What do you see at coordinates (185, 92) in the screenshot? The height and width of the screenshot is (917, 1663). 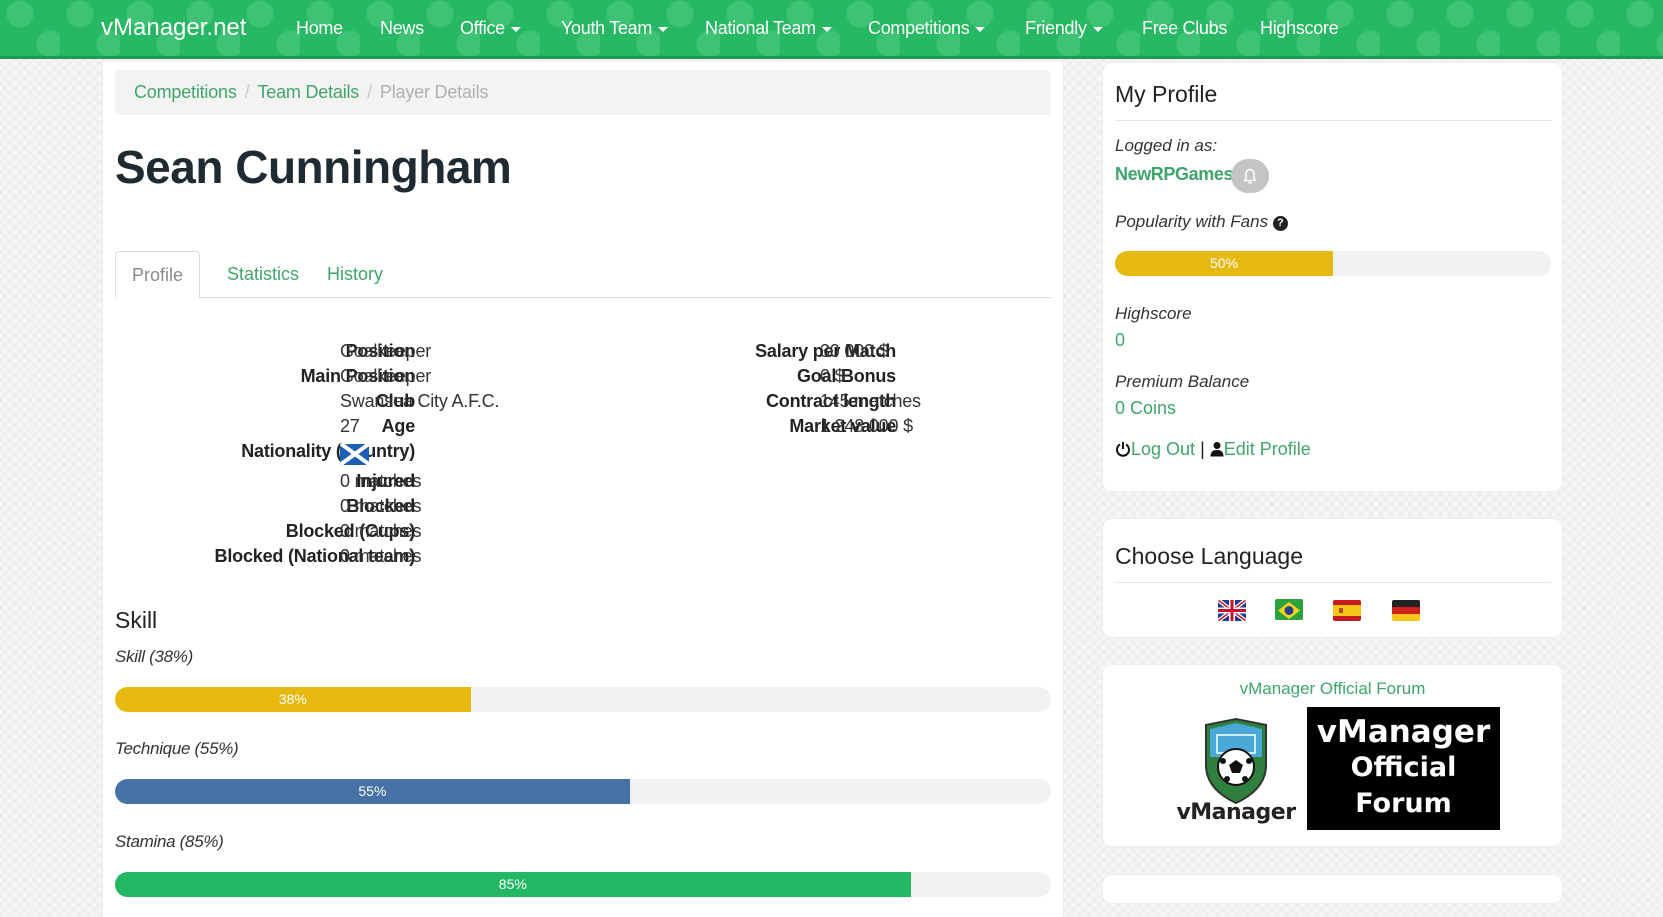 I see `breadcrumb-competitions: Competitions` at bounding box center [185, 92].